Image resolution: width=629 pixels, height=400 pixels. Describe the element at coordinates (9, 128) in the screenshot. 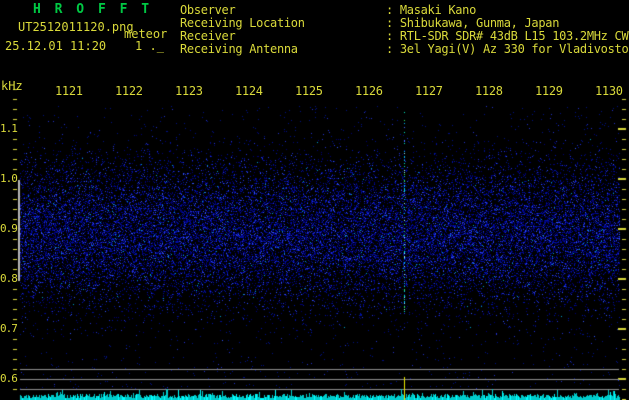

I see `y-tick-1.1: 1.1` at that location.